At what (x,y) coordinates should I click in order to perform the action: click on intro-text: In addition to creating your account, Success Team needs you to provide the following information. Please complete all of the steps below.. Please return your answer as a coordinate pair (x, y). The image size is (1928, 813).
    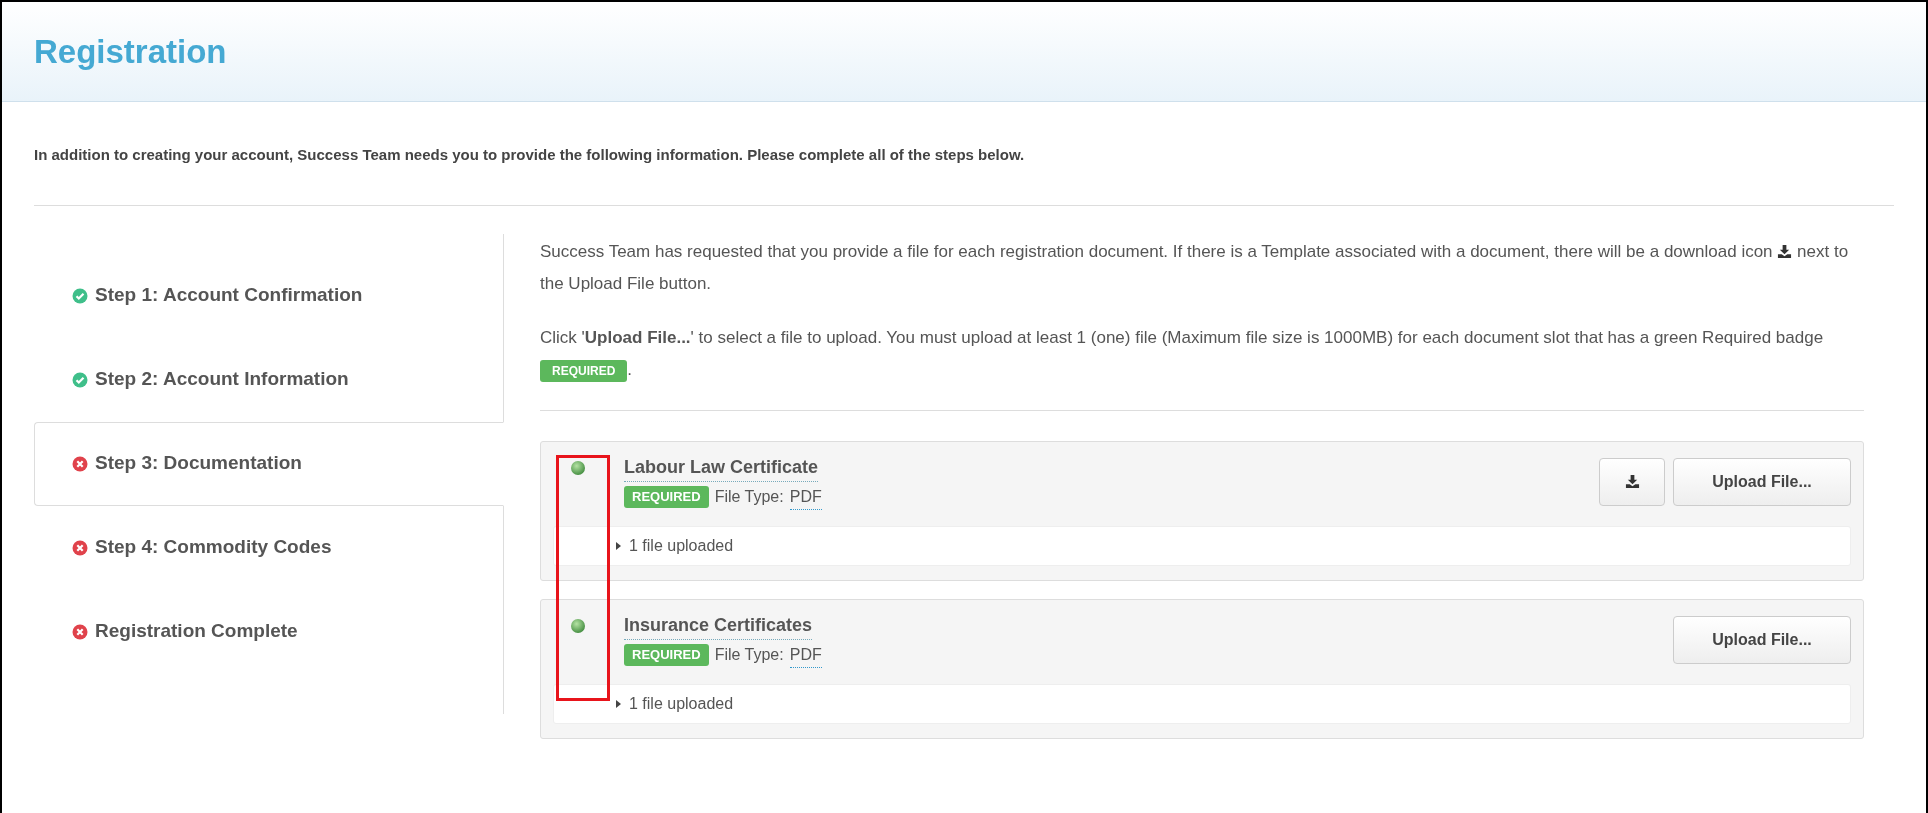
    Looking at the image, I should click on (530, 155).